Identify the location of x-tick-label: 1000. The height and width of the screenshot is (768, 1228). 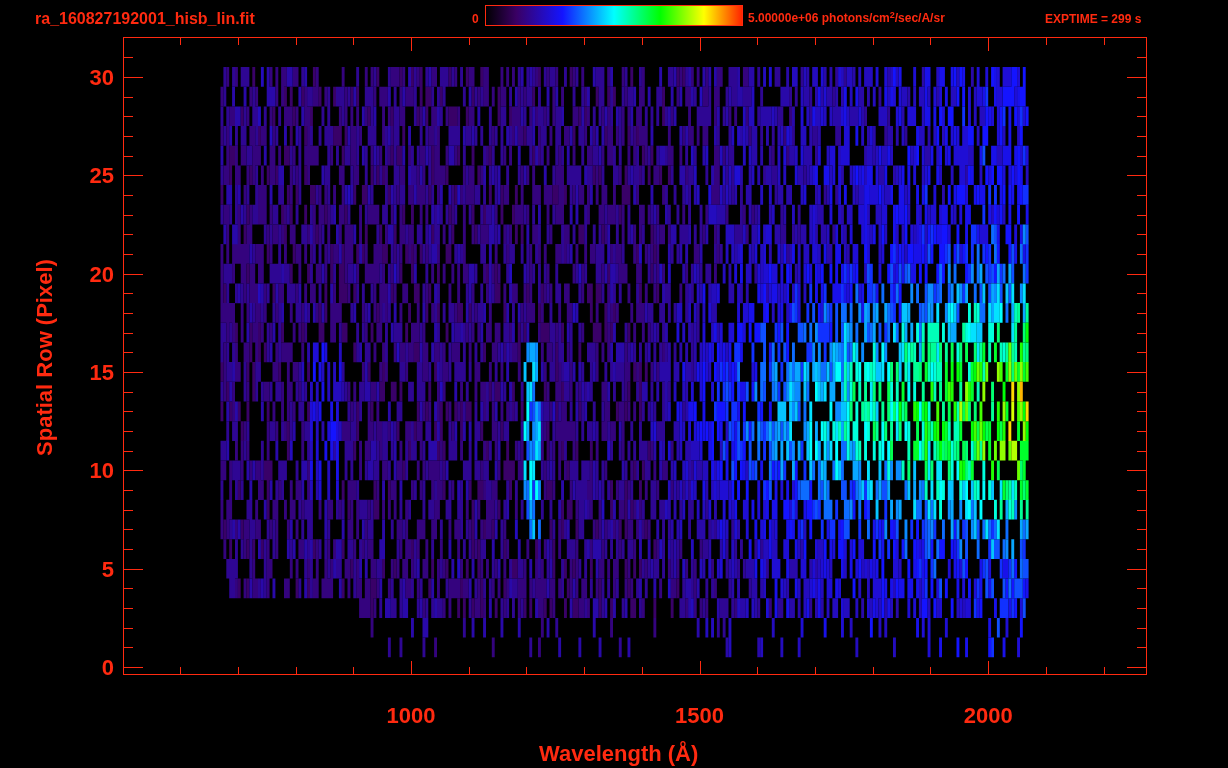
(411, 716).